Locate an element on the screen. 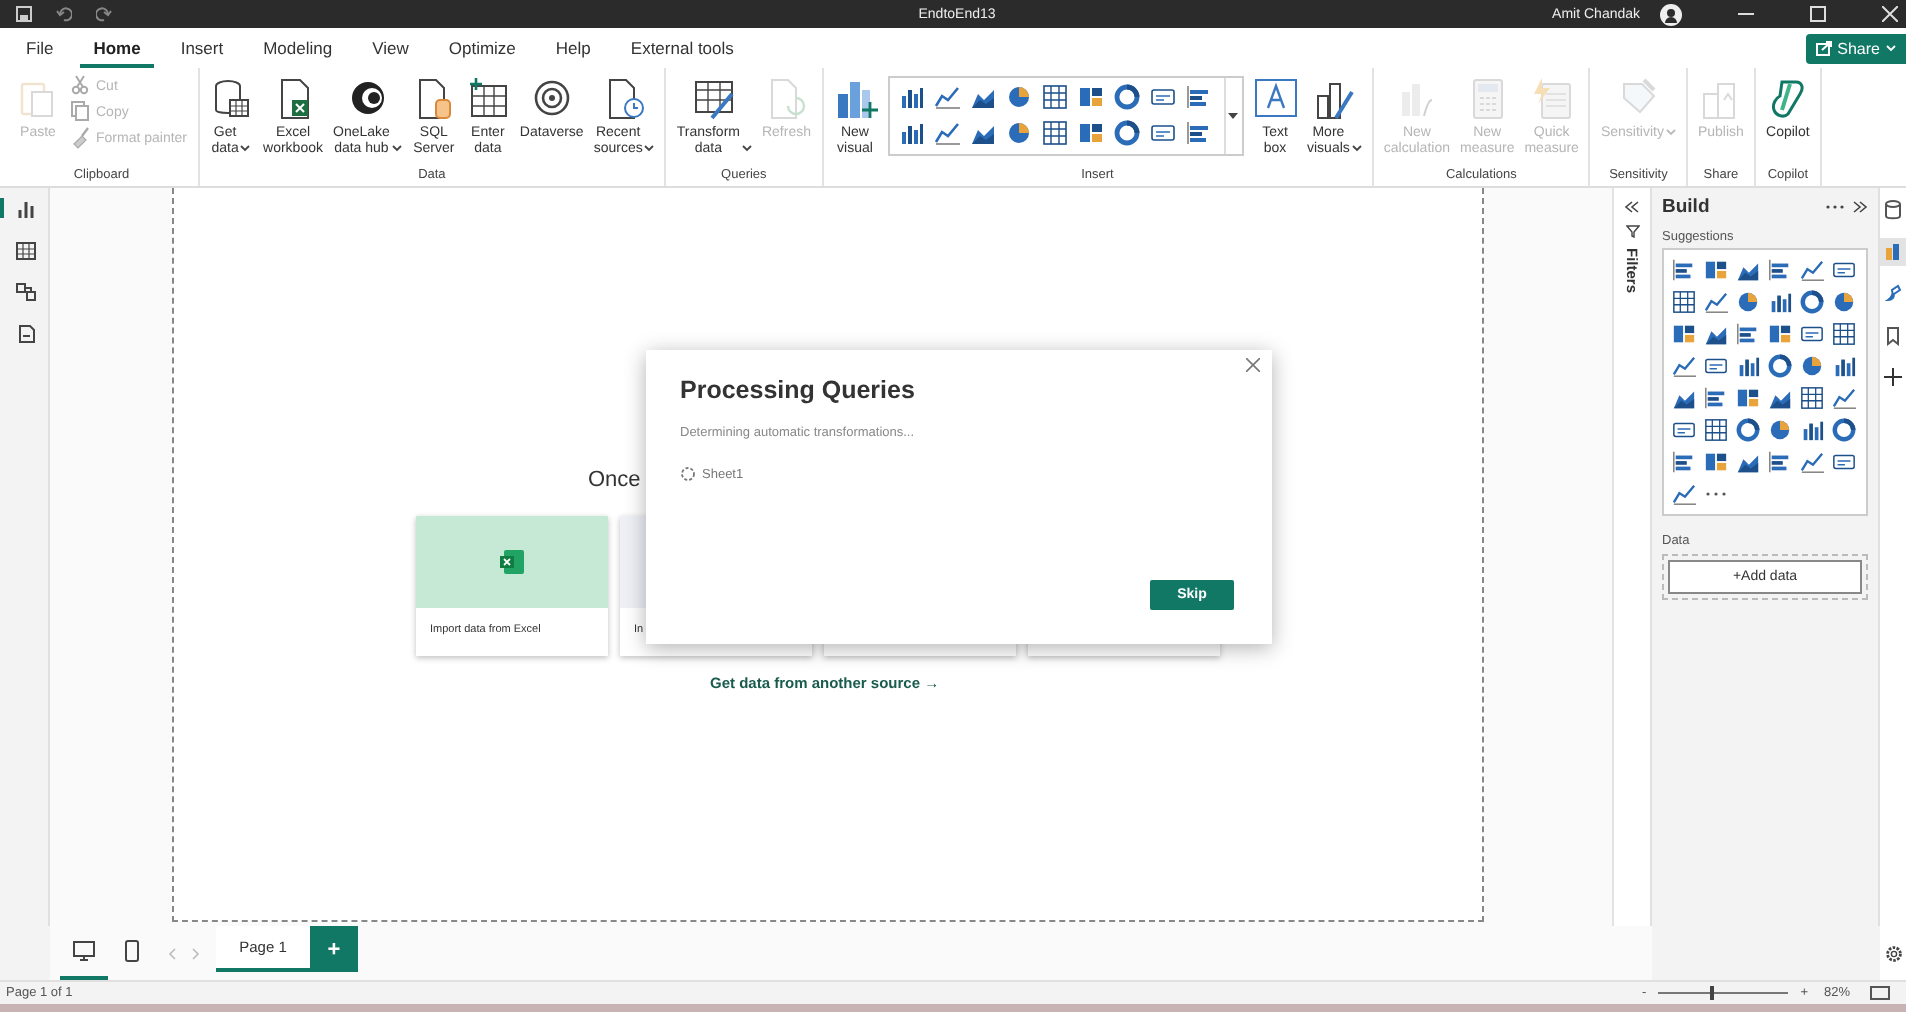 The height and width of the screenshot is (1012, 1906). menu-tab: Insert is located at coordinates (202, 48).